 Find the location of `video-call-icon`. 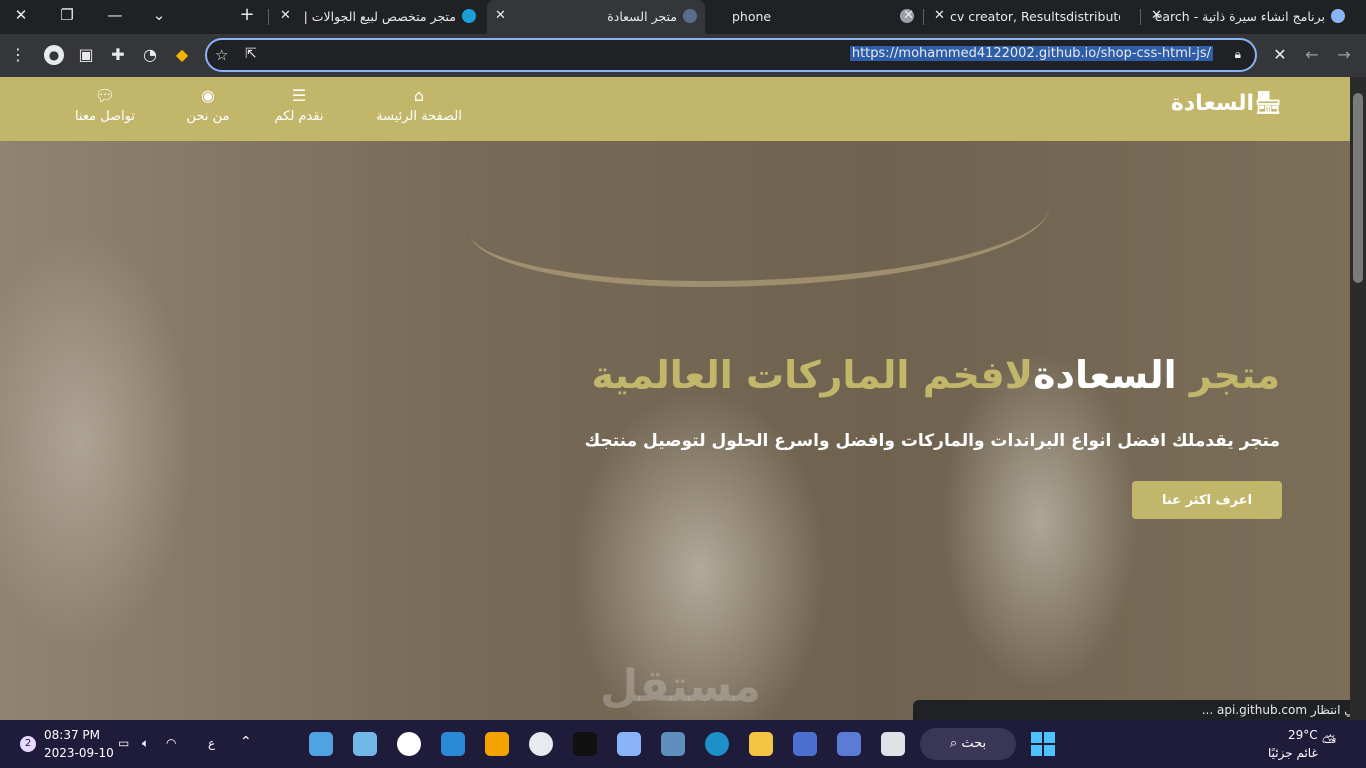

video-call-icon is located at coordinates (849, 744).